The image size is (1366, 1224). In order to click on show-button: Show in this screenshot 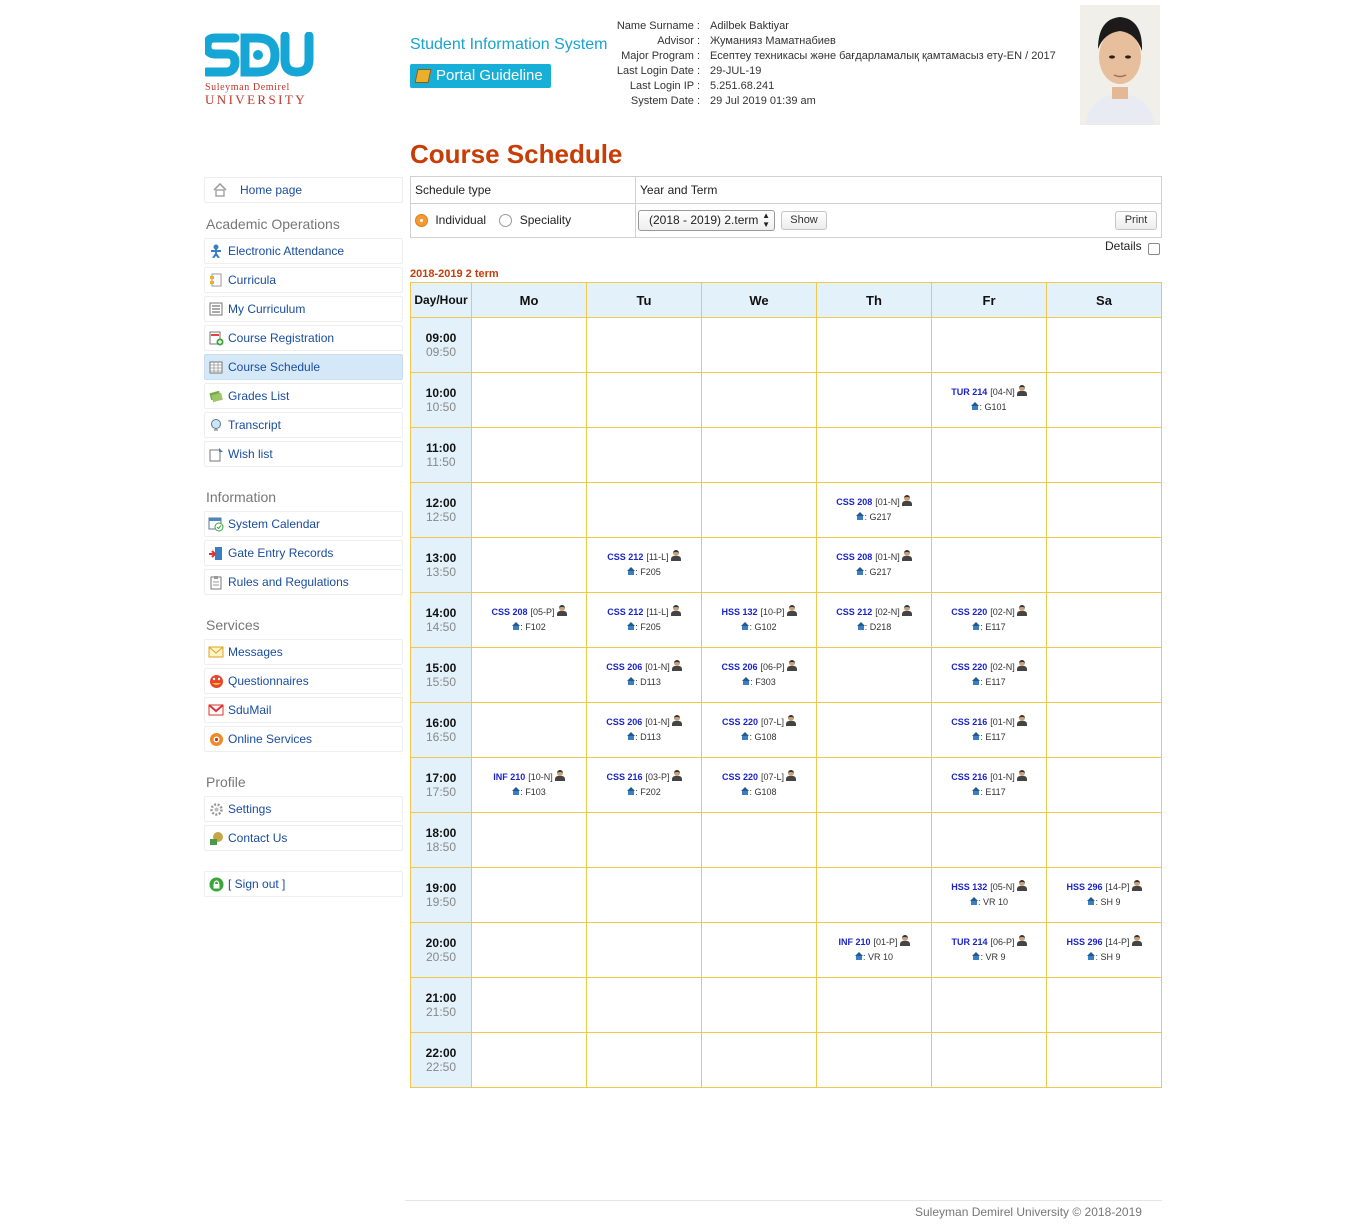, I will do `click(804, 220)`.